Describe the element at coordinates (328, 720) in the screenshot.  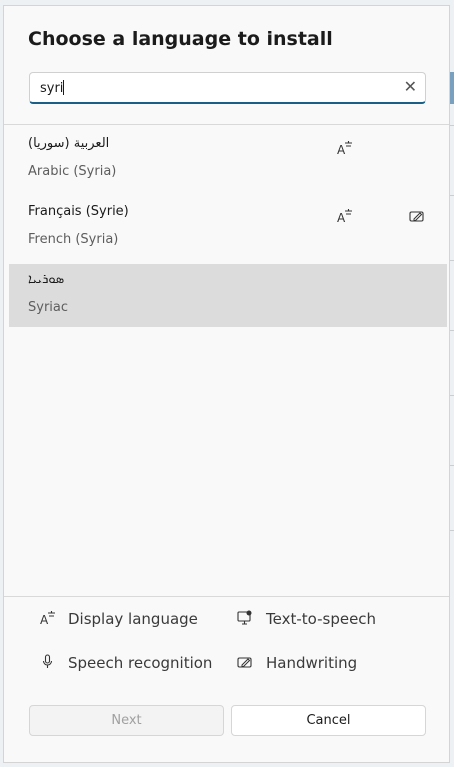
I see `cancel-button: Cancel` at that location.